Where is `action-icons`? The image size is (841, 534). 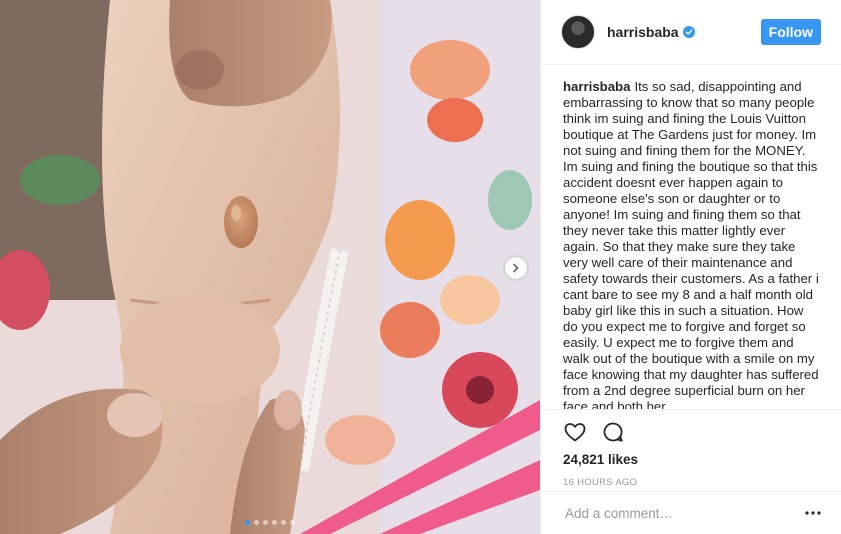
action-icons is located at coordinates (692, 432).